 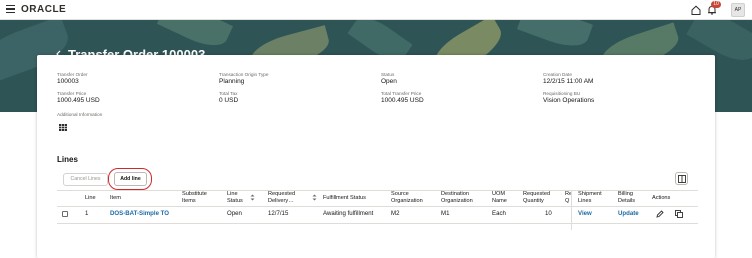 What do you see at coordinates (568, 78) in the screenshot?
I see `field-creation-date: Creation Date 12/2/15 11:00 AM` at bounding box center [568, 78].